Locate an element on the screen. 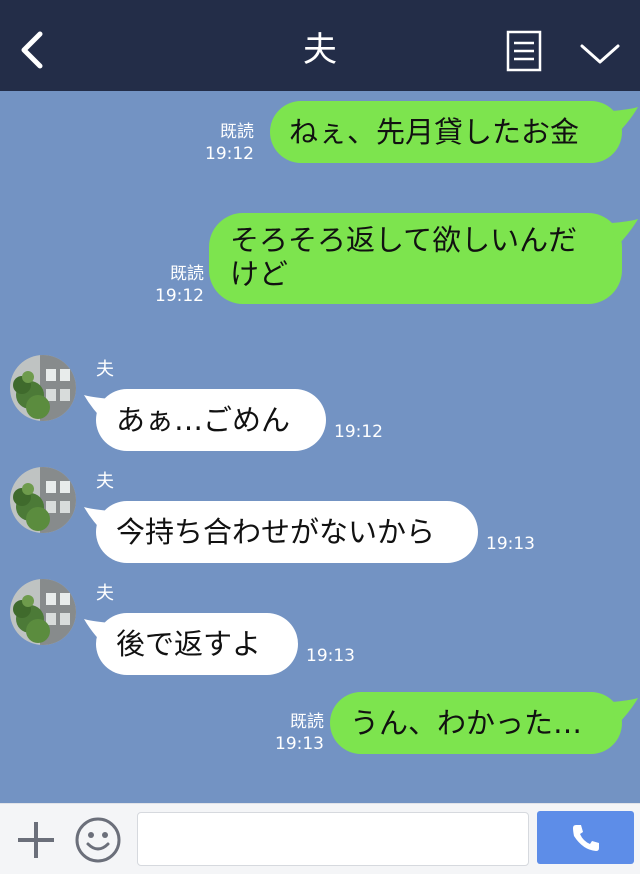  outgoing-message: ねぇ、先月貸したお金 is located at coordinates (446, 132).